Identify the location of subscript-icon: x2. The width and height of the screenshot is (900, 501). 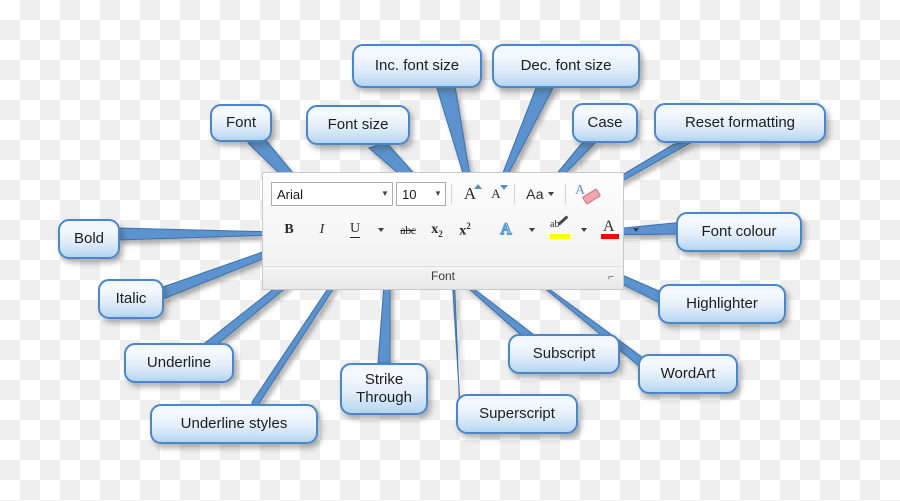
(437, 230).